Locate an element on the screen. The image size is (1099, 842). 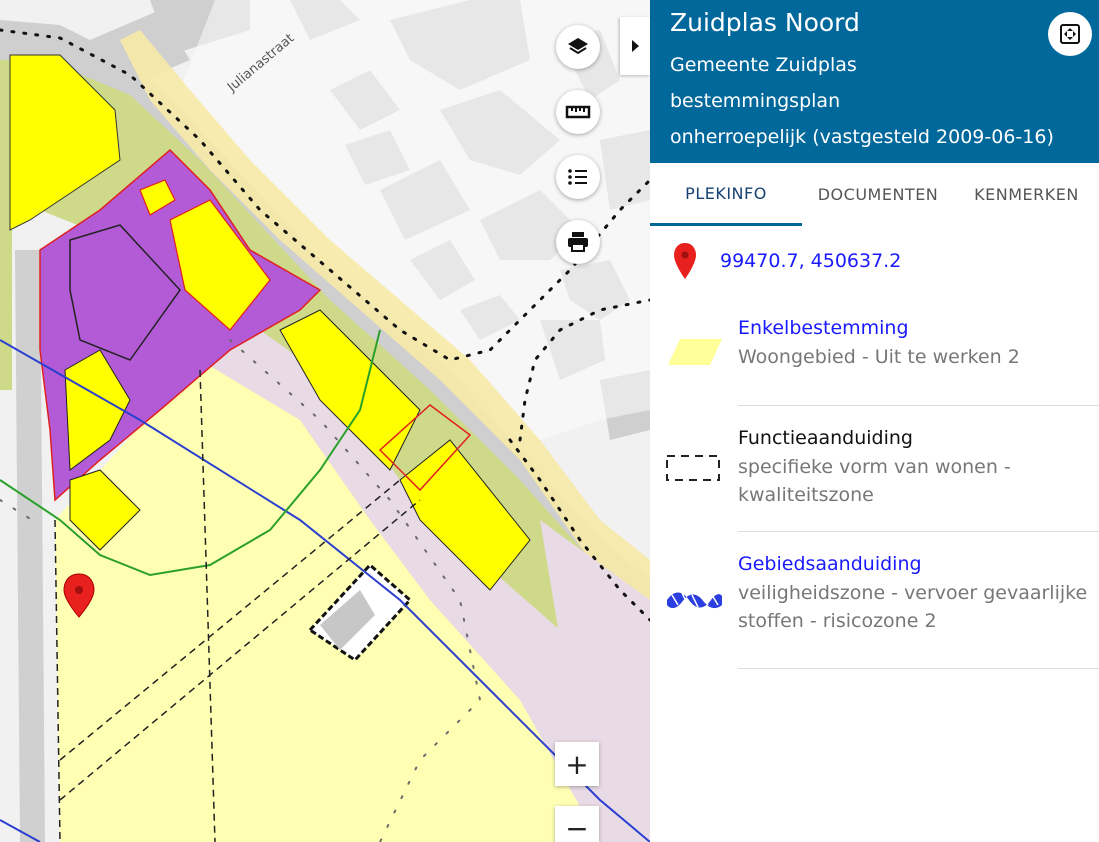
printer-icon is located at coordinates (578, 242).